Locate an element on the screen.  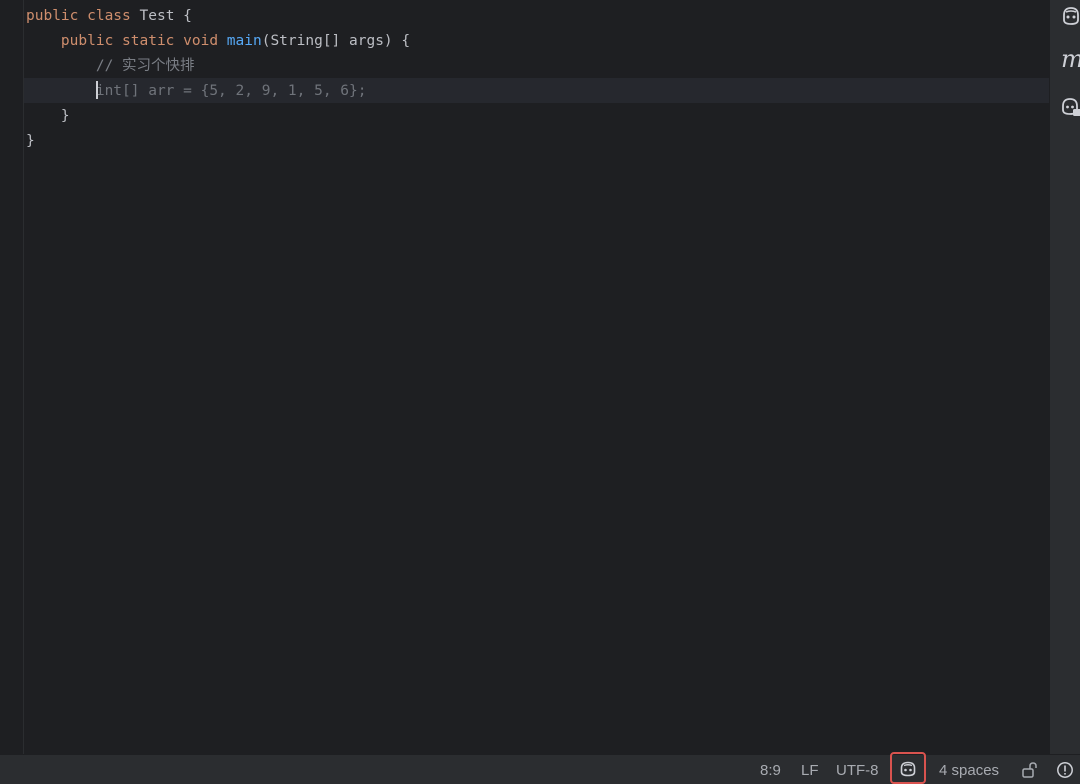
indent-setting: 4 spaces is located at coordinates (969, 769).